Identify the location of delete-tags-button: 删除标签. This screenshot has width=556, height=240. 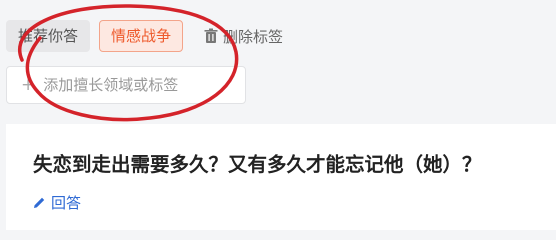
(243, 36).